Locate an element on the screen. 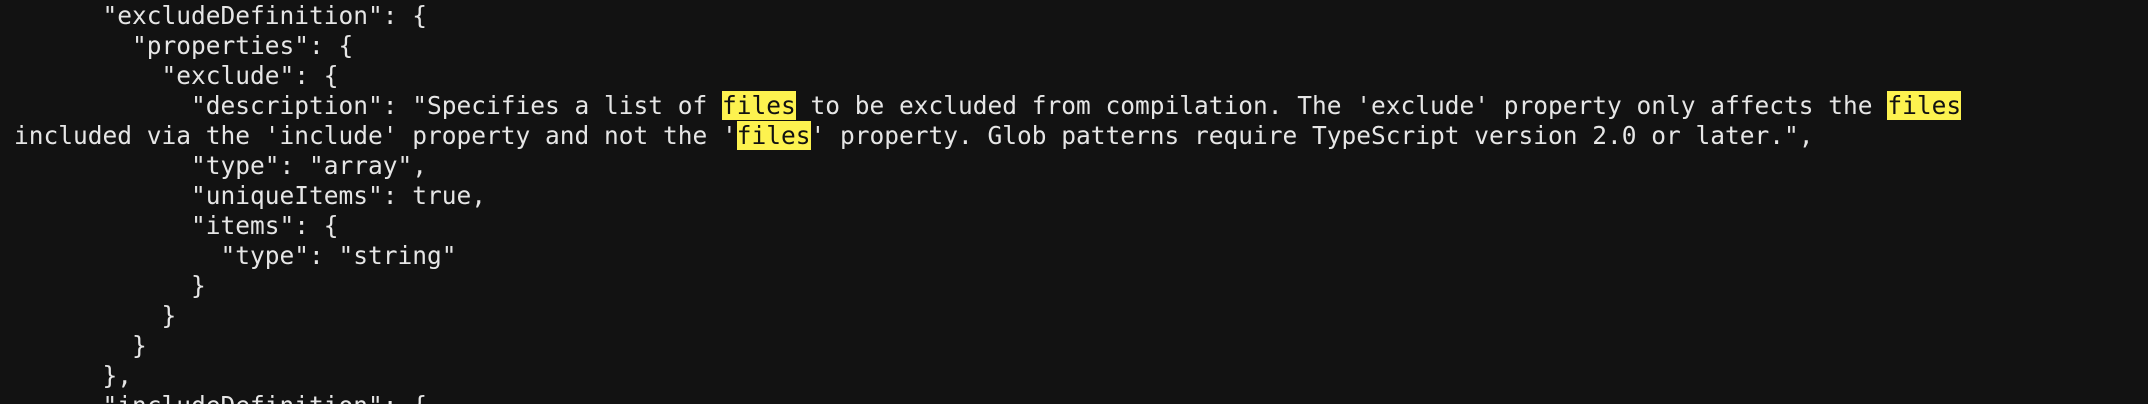 The image size is (2148, 404). code-text: "excludeDefinition": { is located at coordinates (221, 15).